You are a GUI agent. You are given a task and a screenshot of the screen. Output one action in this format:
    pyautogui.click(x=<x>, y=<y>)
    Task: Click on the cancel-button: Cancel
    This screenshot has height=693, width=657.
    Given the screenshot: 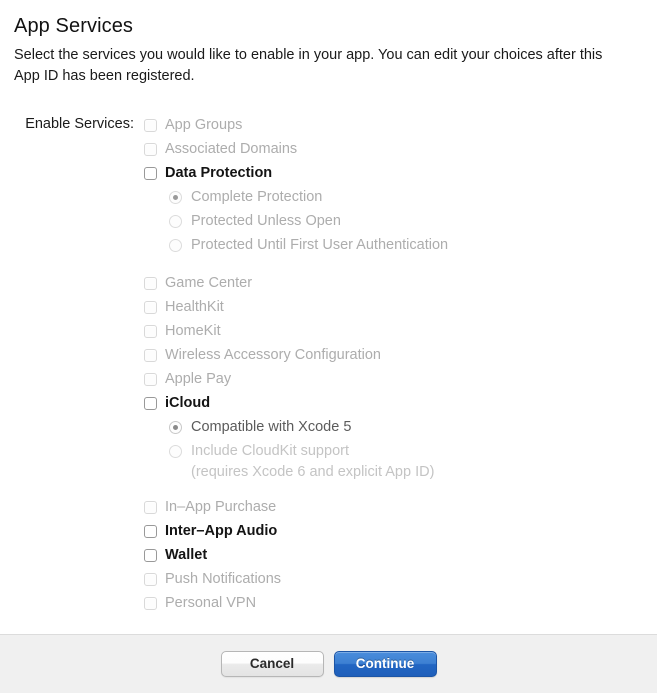 What is the action you would take?
    pyautogui.click(x=272, y=664)
    